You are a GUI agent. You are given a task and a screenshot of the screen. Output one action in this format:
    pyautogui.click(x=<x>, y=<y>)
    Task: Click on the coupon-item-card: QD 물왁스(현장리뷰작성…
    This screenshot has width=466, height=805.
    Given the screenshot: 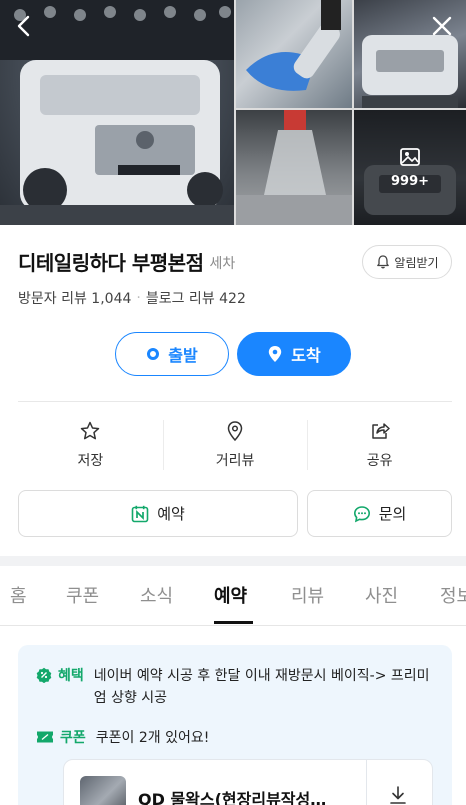 What is the action you would take?
    pyautogui.click(x=248, y=782)
    